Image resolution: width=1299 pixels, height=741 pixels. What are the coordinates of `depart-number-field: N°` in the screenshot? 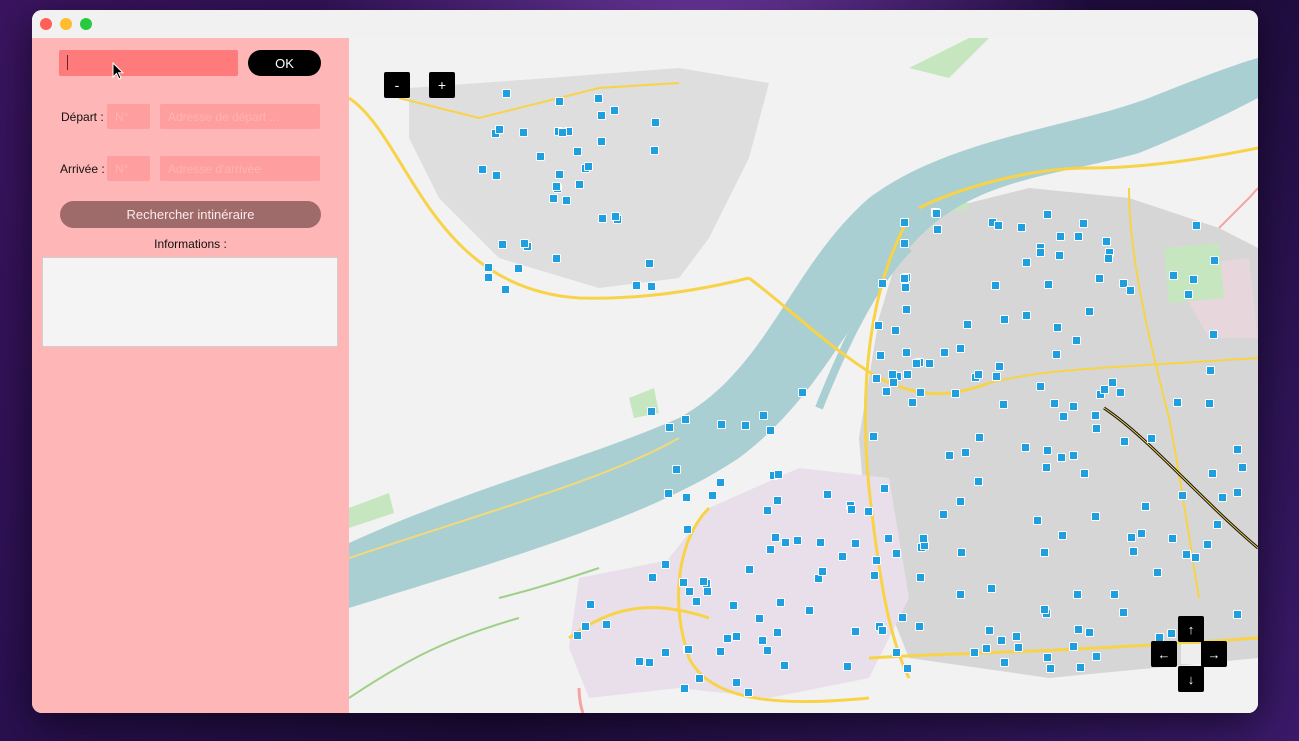 It's located at (128, 116).